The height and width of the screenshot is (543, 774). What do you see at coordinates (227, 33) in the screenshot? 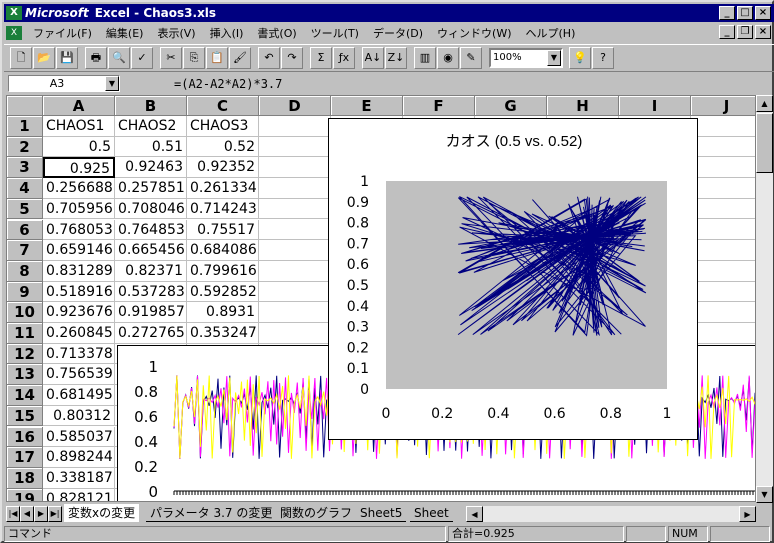
I see `menu-insert: 挿入(I)` at bounding box center [227, 33].